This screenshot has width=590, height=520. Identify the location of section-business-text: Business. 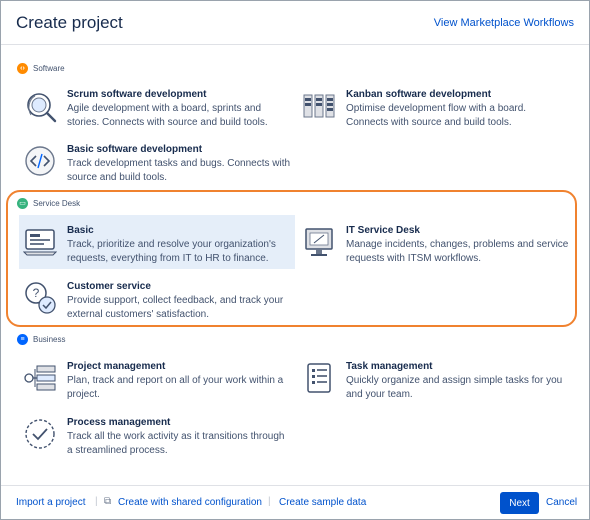
(49, 339).